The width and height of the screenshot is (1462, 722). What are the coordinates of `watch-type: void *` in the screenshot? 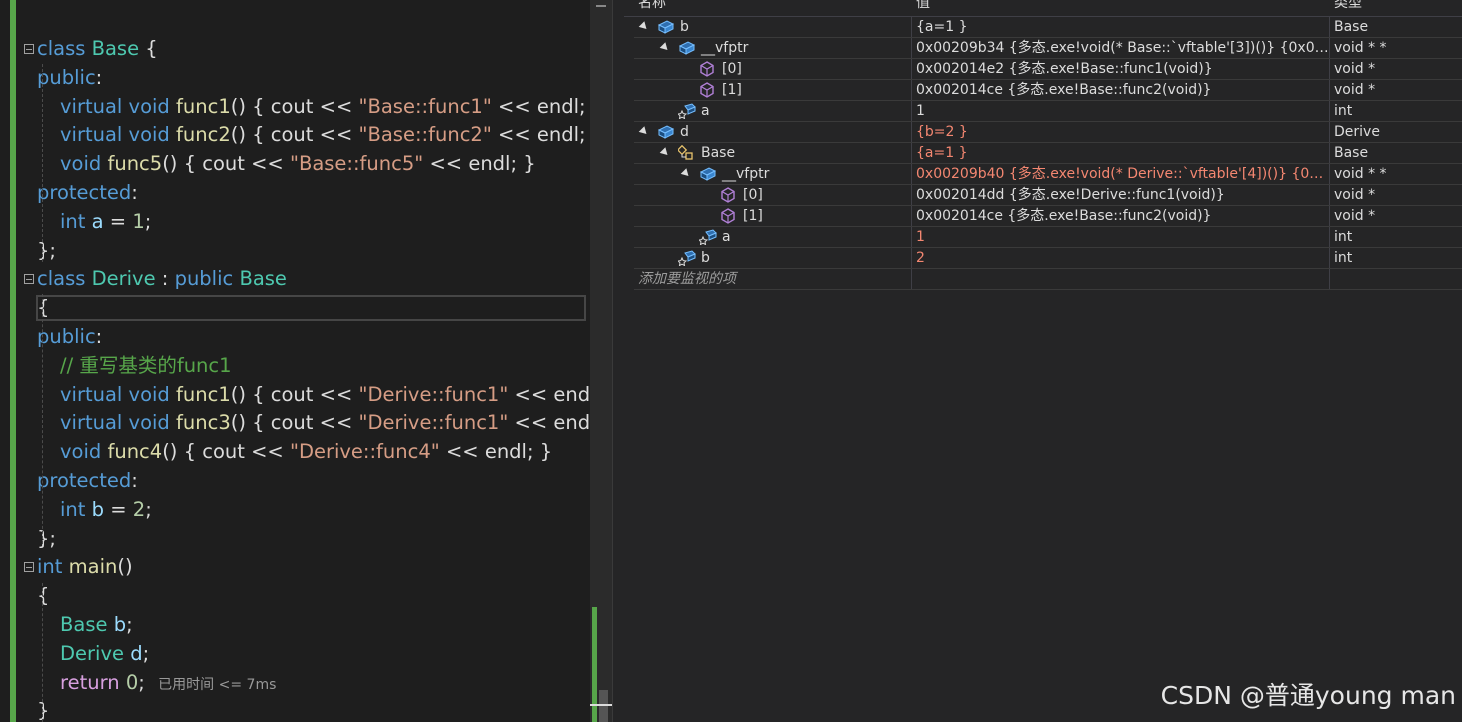 It's located at (1355, 216).